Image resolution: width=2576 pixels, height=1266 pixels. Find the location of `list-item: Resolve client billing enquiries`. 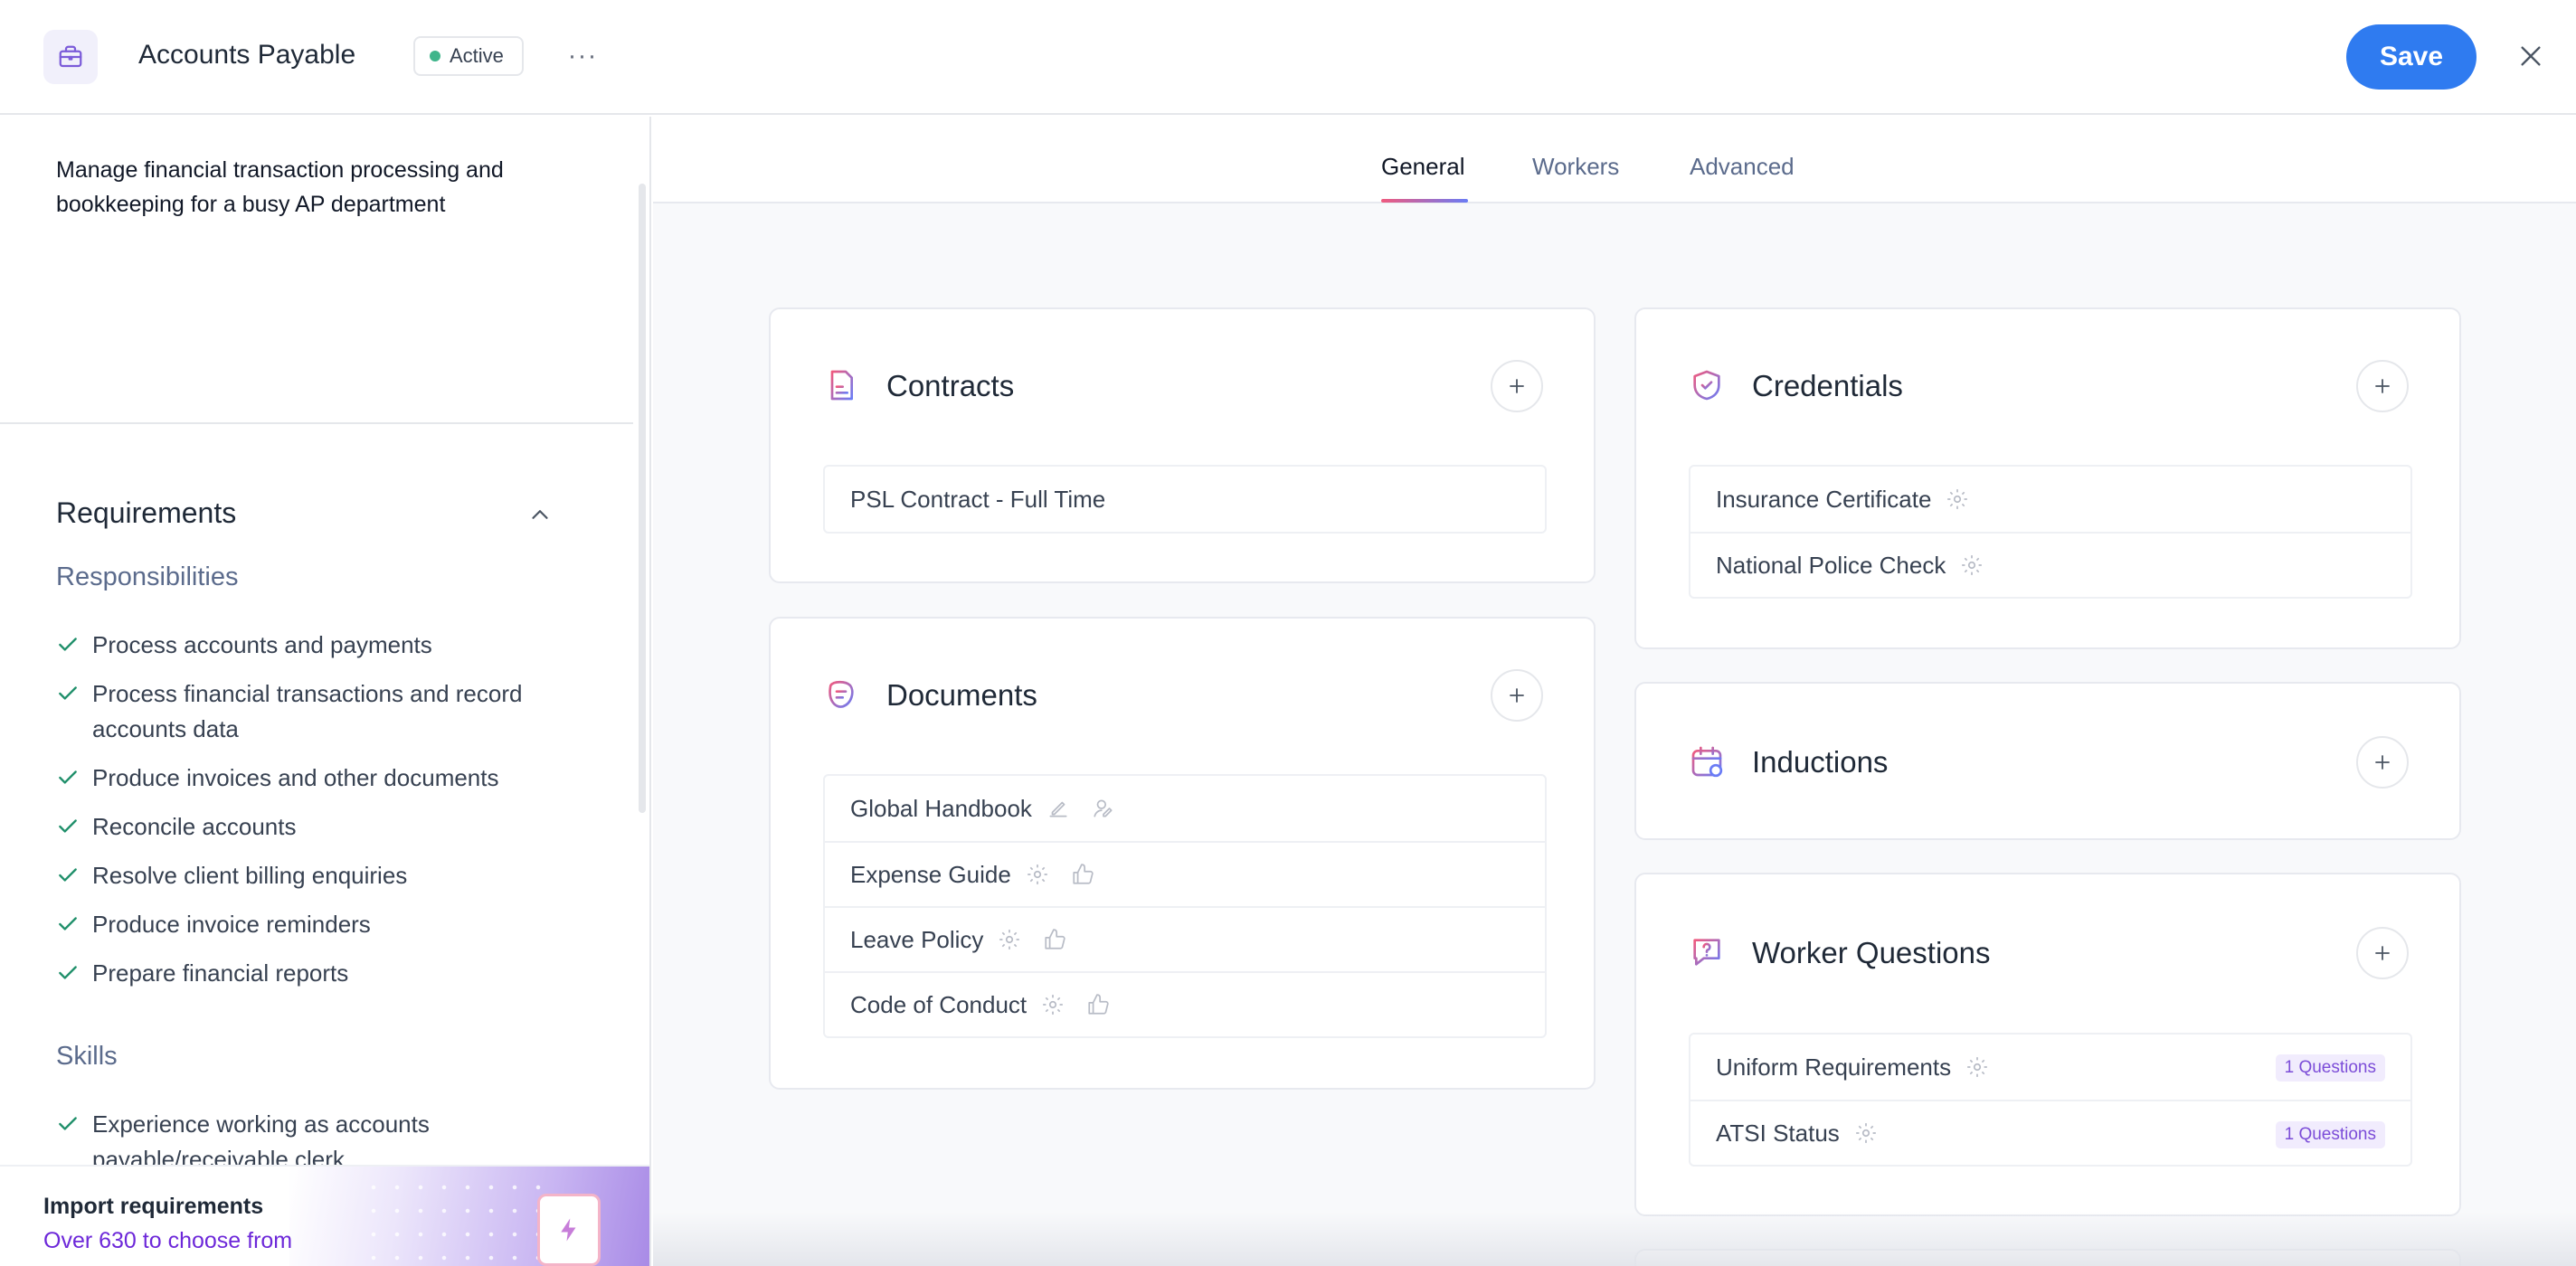

list-item: Resolve client billing enquiries is located at coordinates (328, 875).